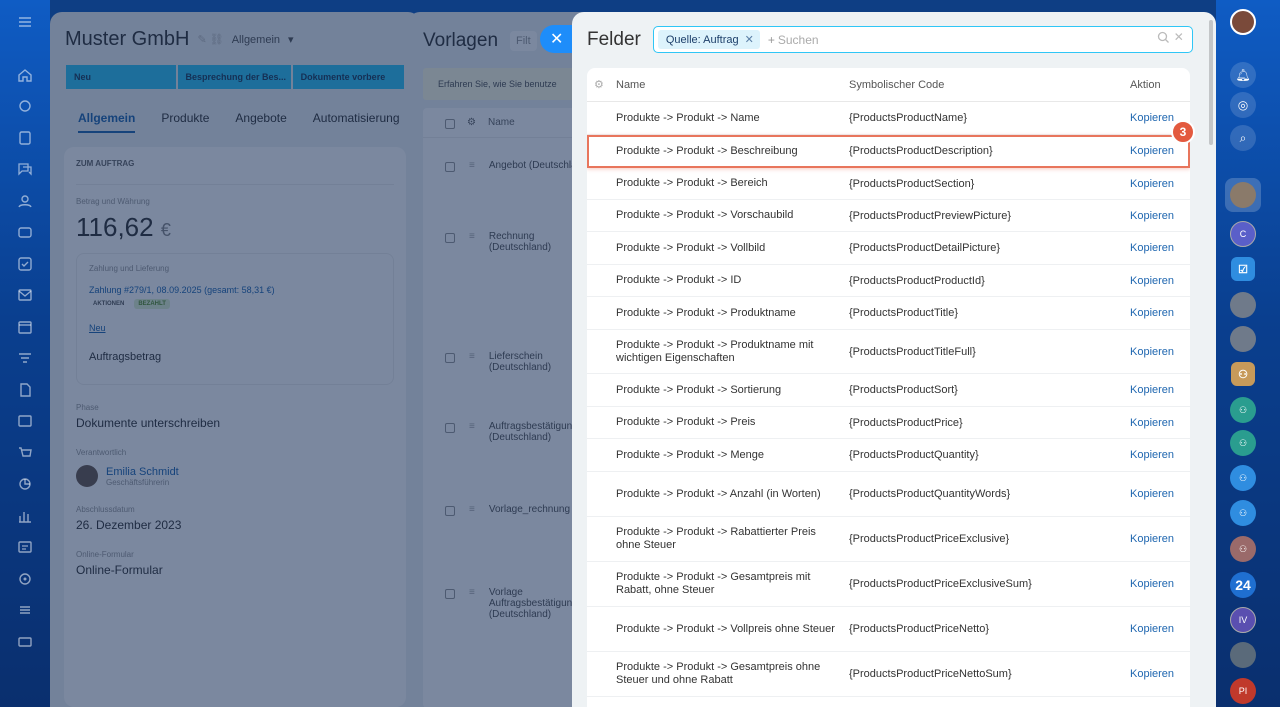 This screenshot has width=1280, height=707. Describe the element at coordinates (25, 295) in the screenshot. I see `mail-icon` at that location.